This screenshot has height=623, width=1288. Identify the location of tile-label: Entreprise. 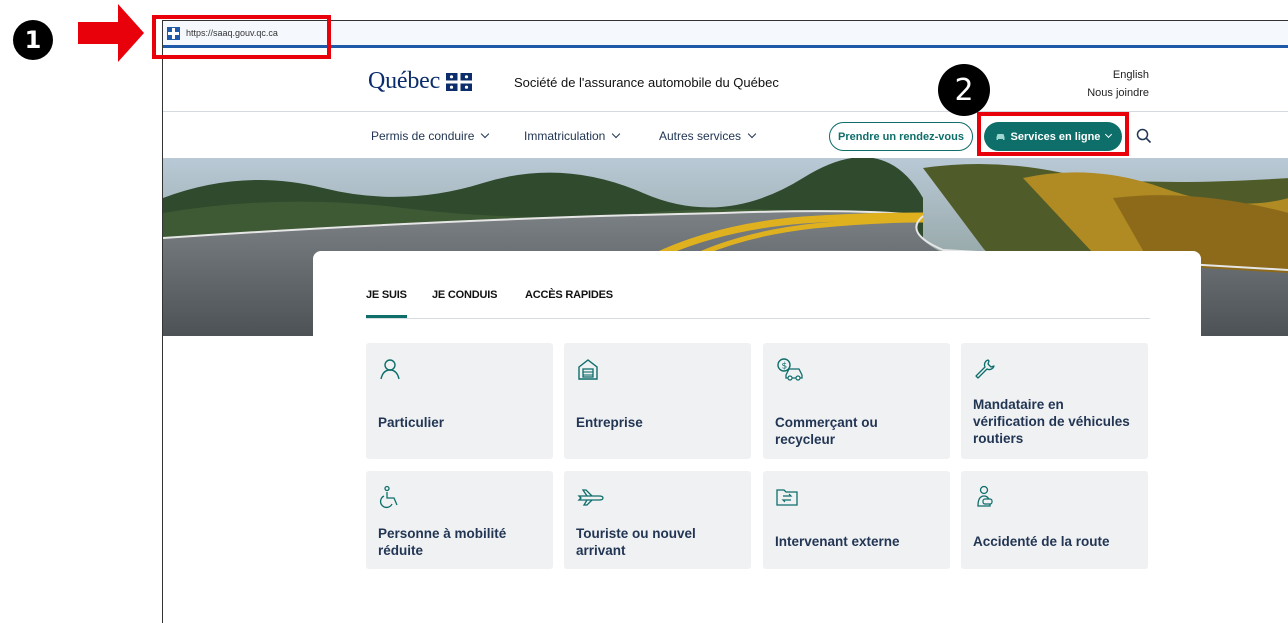
(609, 422).